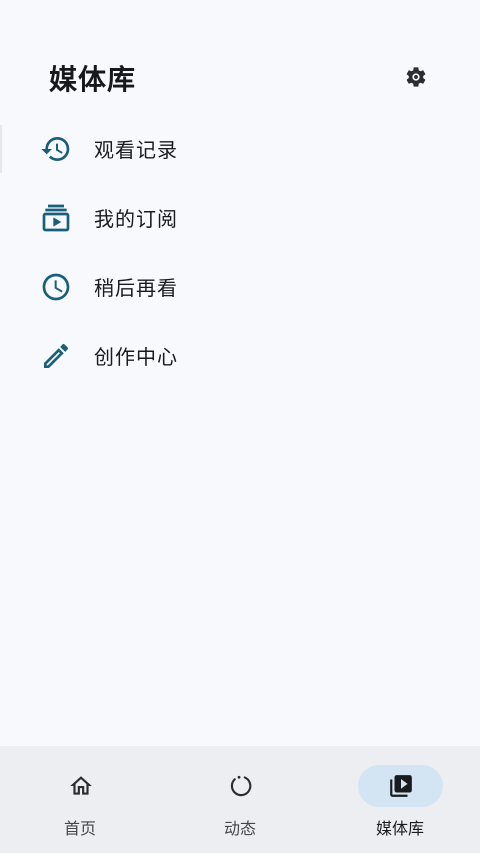  What do you see at coordinates (56, 149) in the screenshot?
I see `history-icon` at bounding box center [56, 149].